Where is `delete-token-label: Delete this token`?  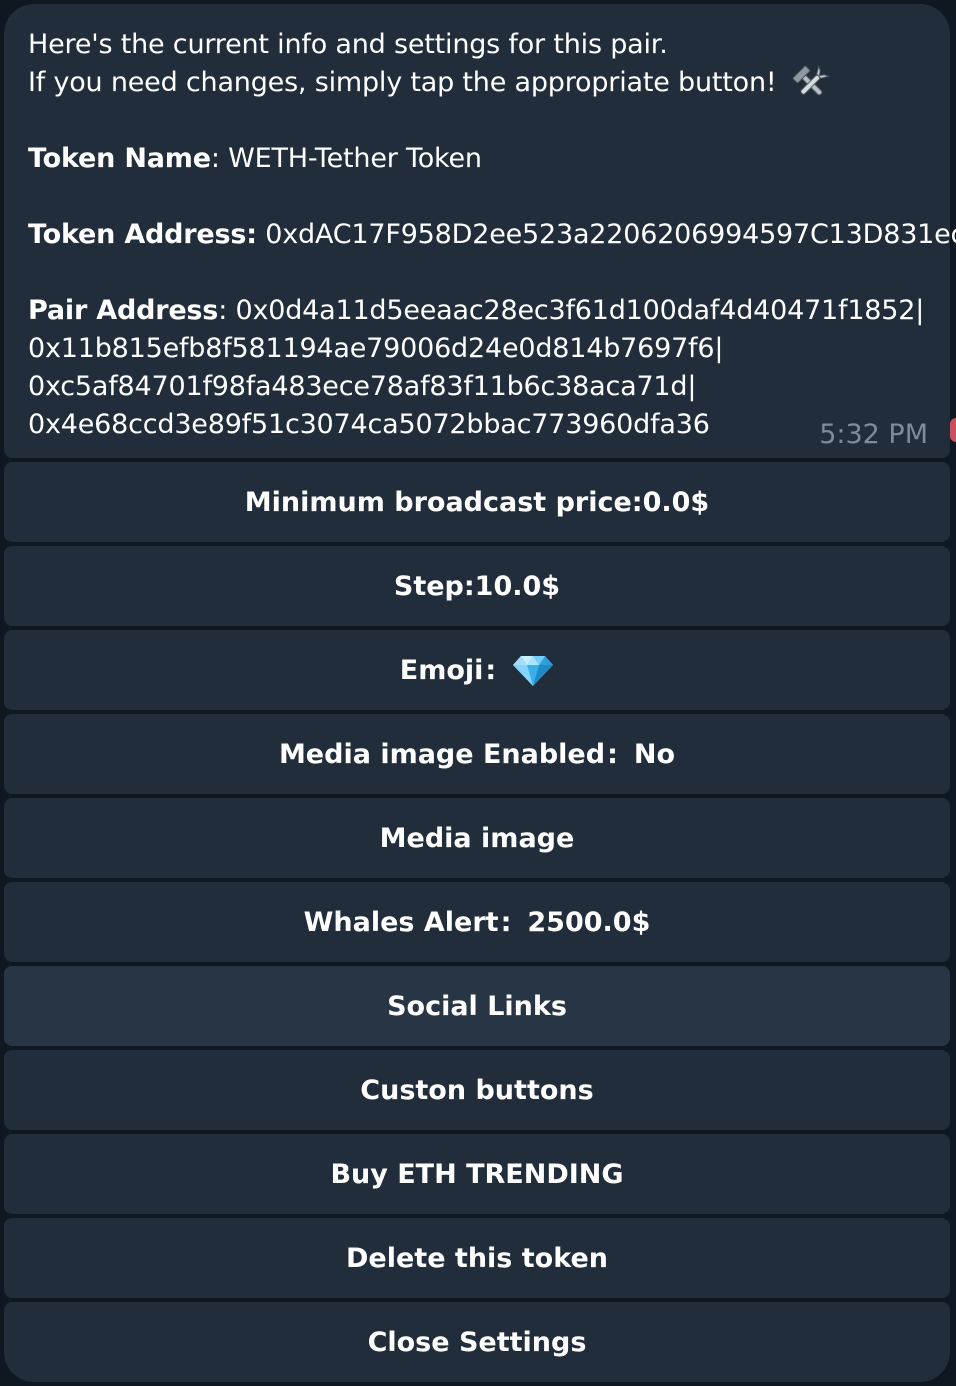 delete-token-label: Delete this token is located at coordinates (477, 1258).